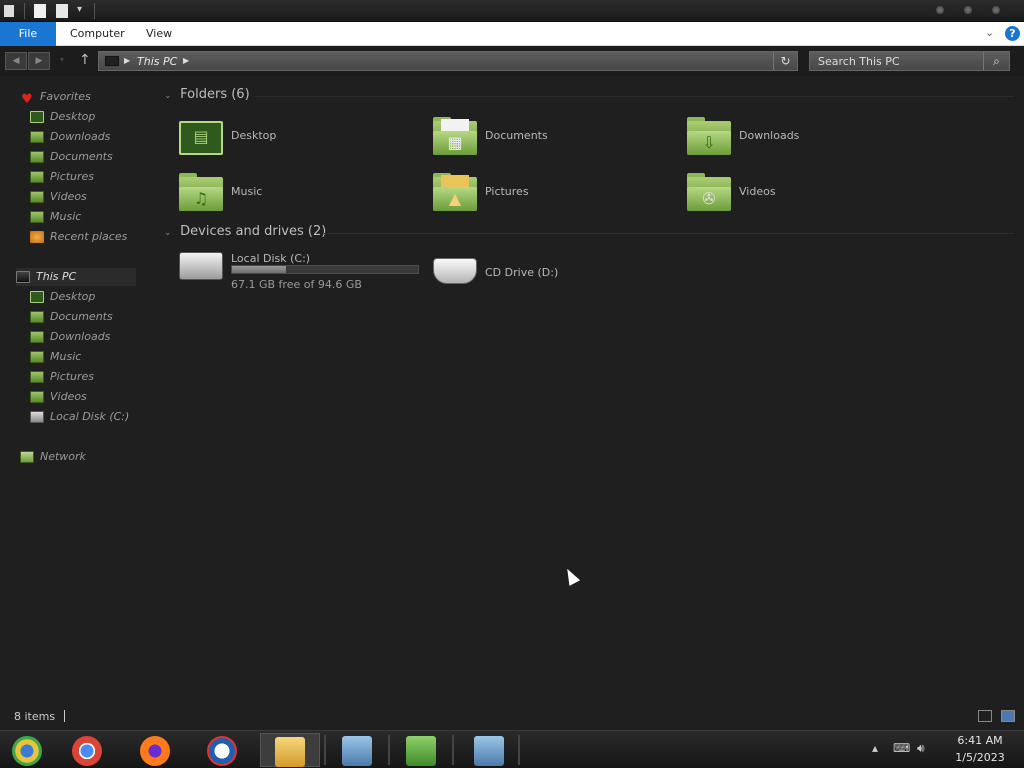  What do you see at coordinates (968, 10) in the screenshot?
I see `maximize-button` at bounding box center [968, 10].